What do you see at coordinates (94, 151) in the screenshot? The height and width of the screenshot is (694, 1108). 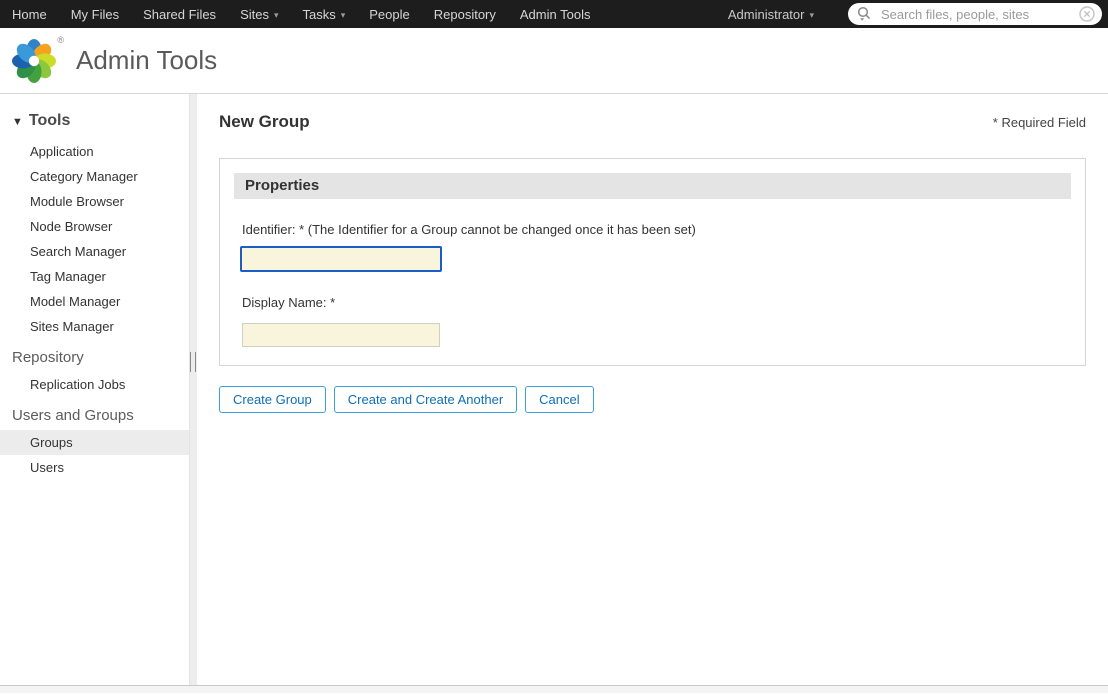 I see `sidebar-item-application: Application` at bounding box center [94, 151].